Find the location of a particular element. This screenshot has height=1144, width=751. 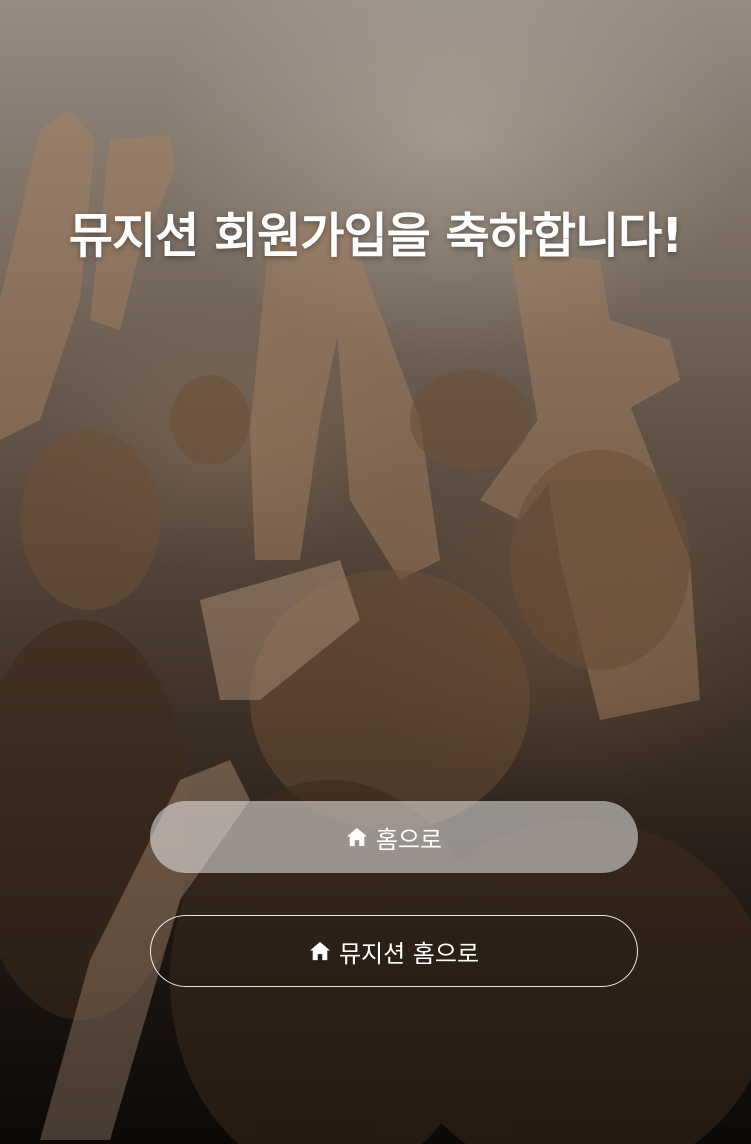

home-button: 홈으로 is located at coordinates (394, 837).